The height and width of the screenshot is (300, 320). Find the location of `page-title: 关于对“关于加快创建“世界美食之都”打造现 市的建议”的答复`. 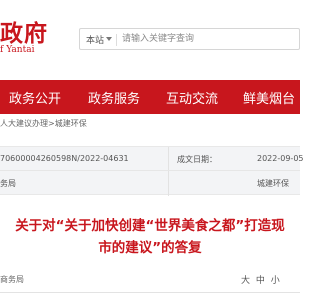

page-title: 关于对“关于加快创建“世界美食之都”打造现 市的建议”的答复 is located at coordinates (150, 237).